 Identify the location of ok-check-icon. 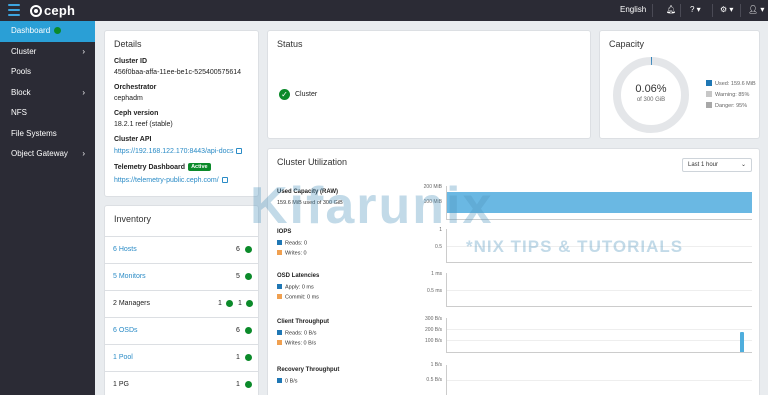
(229, 303).